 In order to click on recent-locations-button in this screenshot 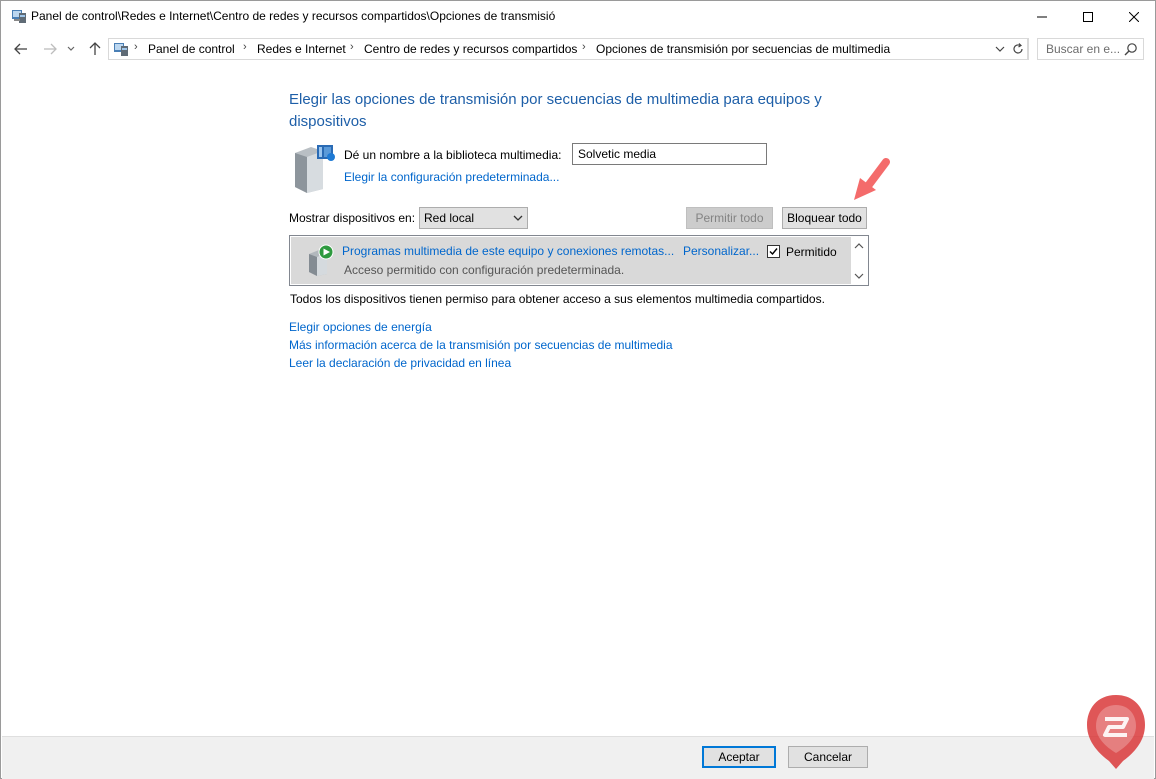, I will do `click(71, 49)`.